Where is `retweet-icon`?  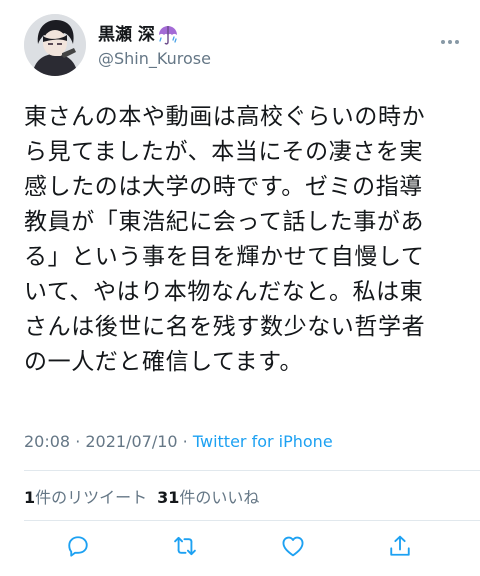
retweet-icon is located at coordinates (185, 546).